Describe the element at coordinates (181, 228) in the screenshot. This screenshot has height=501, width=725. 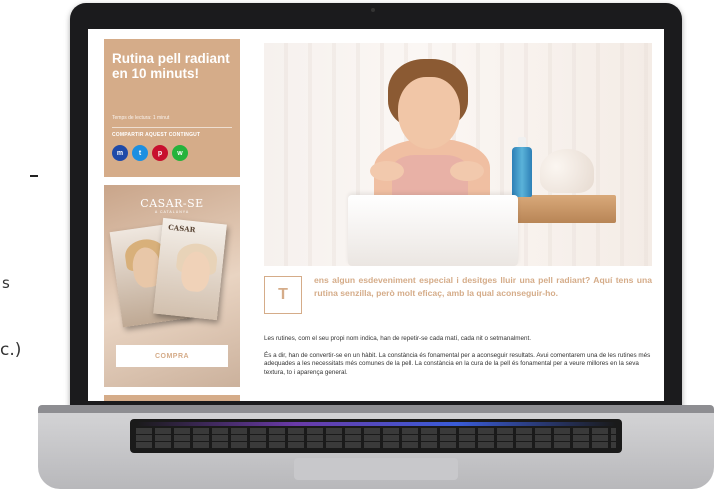
I see `magazine-cover-logo: CASAR` at that location.